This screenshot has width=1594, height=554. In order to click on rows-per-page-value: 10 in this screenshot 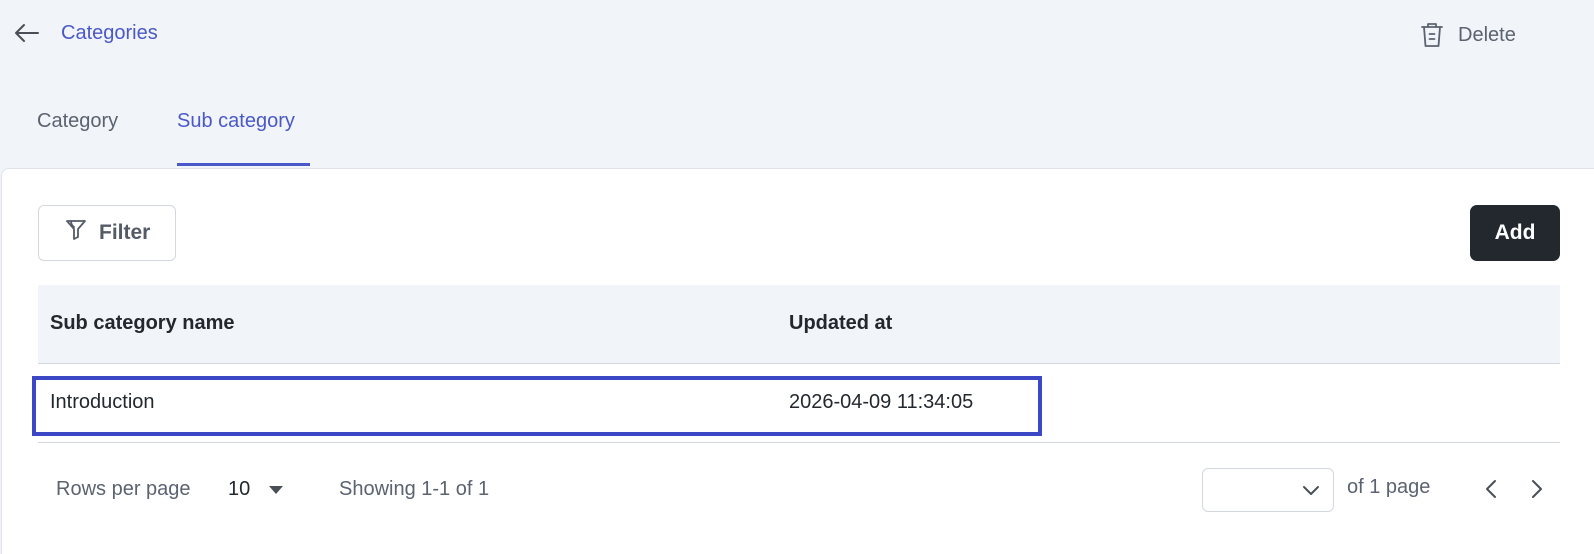, I will do `click(239, 488)`.